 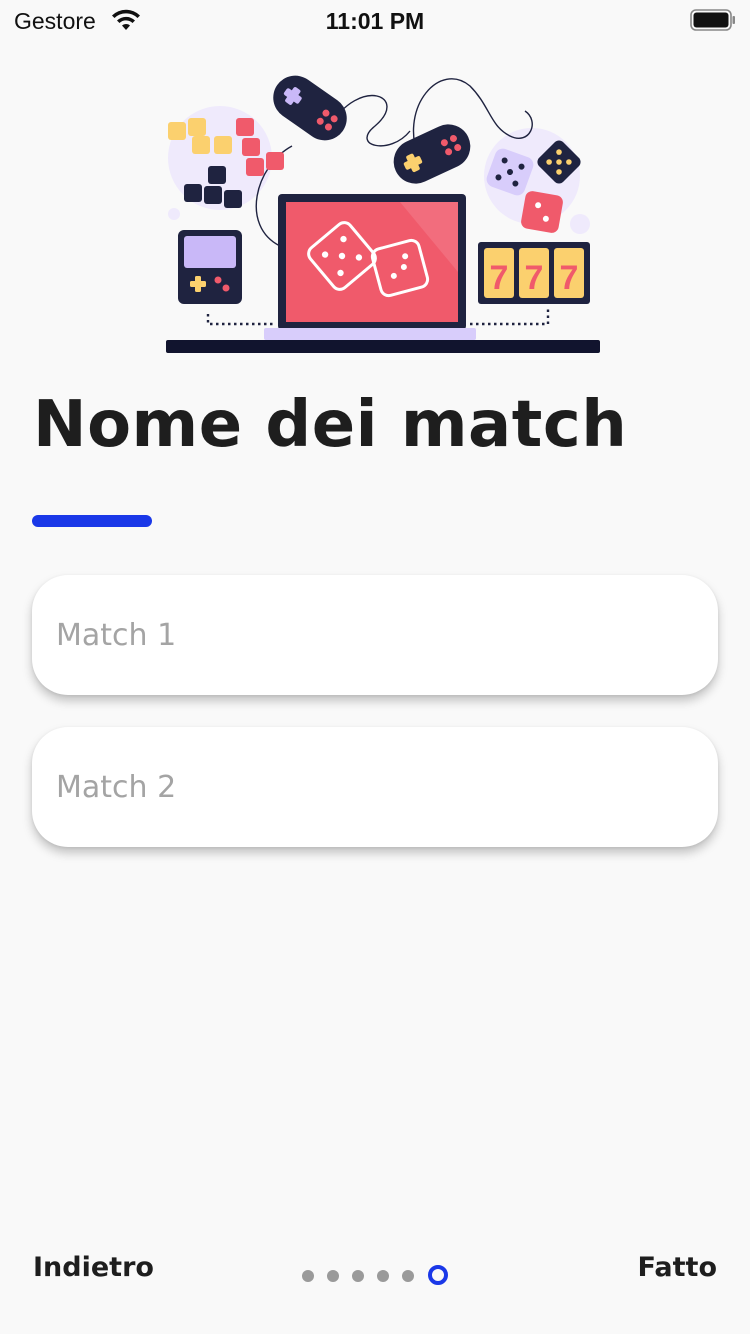 I want to click on page-title: Nome dei match, so click(x=330, y=425).